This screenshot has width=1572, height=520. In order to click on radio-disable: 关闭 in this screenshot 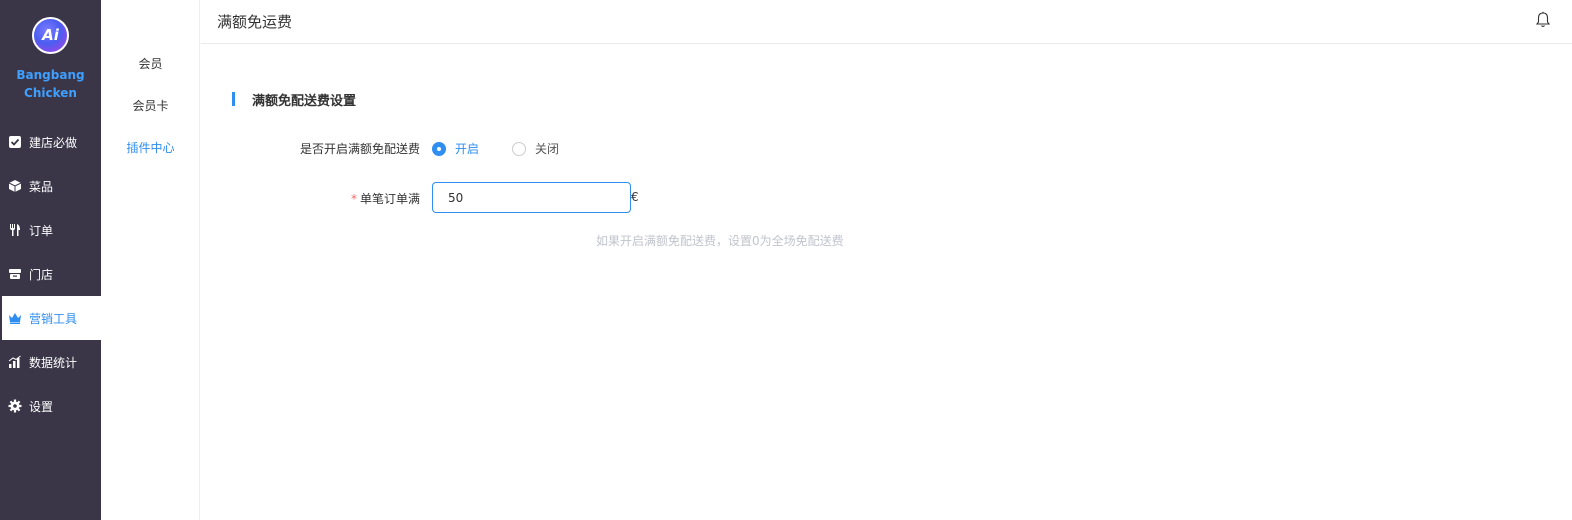, I will do `click(535, 148)`.